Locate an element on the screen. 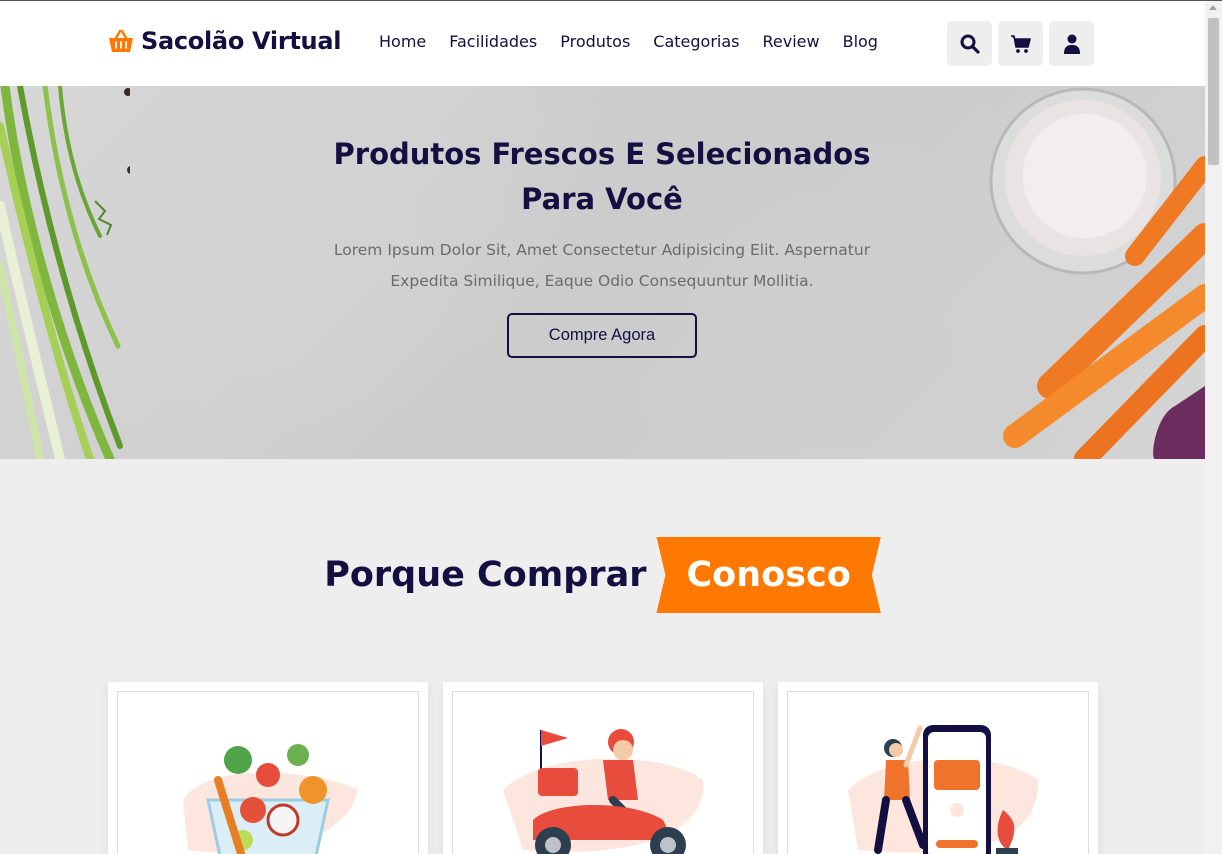  search-button is located at coordinates (969, 43).